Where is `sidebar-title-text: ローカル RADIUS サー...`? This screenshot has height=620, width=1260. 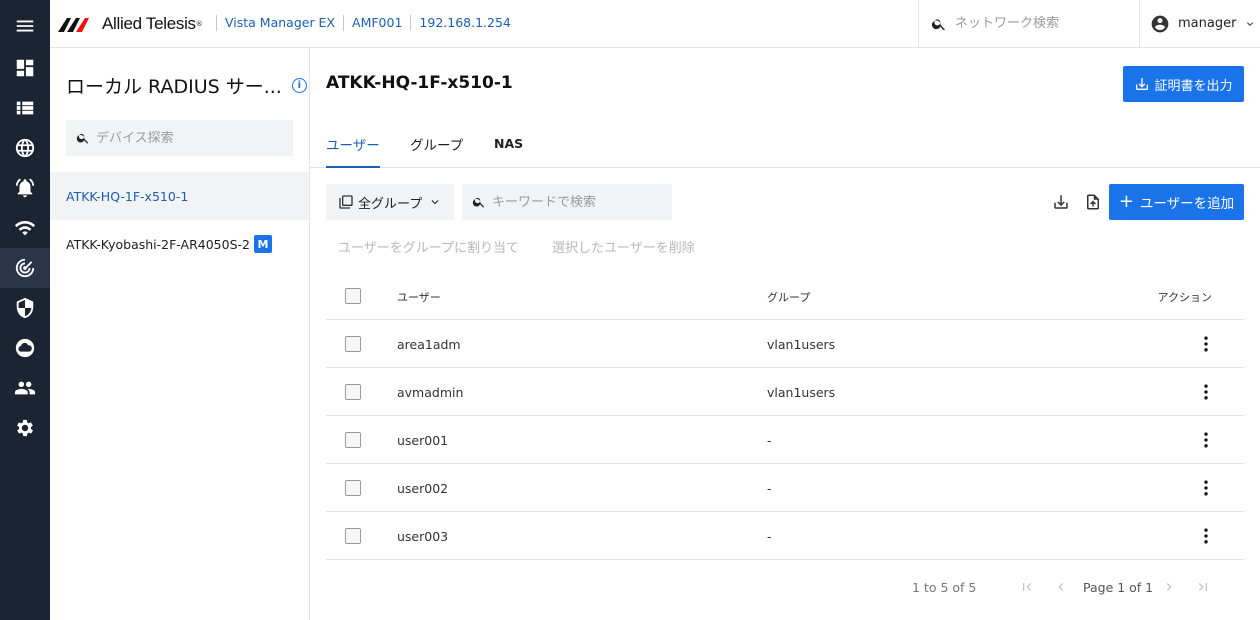
sidebar-title-text: ローカル RADIUS サー... is located at coordinates (174, 87).